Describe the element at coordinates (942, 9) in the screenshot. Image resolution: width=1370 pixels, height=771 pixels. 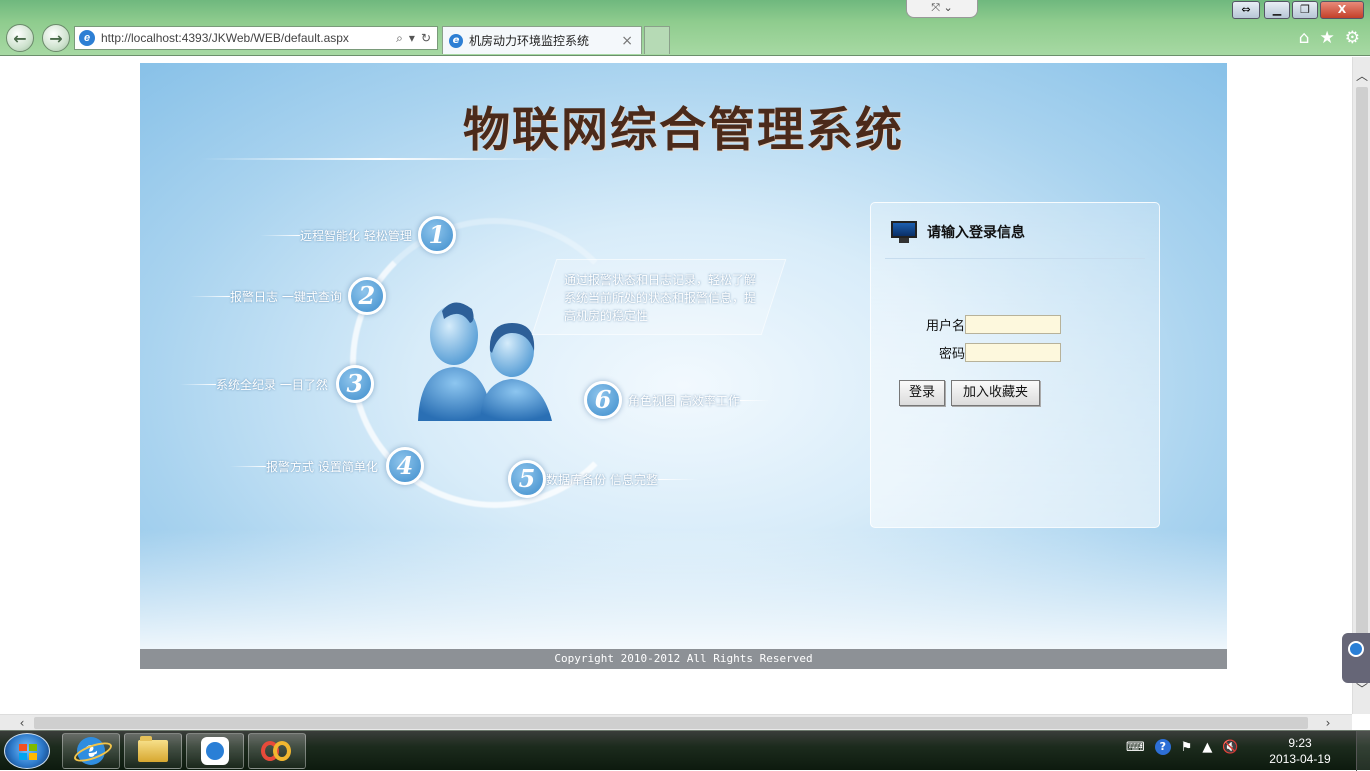
I see `pinned-pill: ⤧ ⌄` at that location.